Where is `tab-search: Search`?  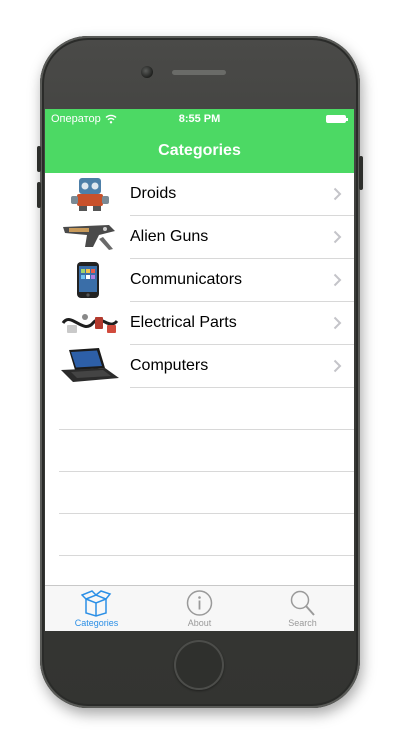 tab-search: Search is located at coordinates (302, 608).